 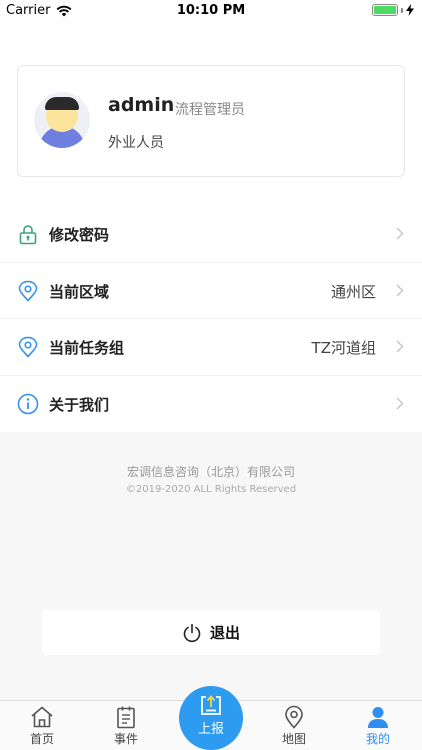 I want to click on tab-mine: 我的, so click(x=378, y=727).